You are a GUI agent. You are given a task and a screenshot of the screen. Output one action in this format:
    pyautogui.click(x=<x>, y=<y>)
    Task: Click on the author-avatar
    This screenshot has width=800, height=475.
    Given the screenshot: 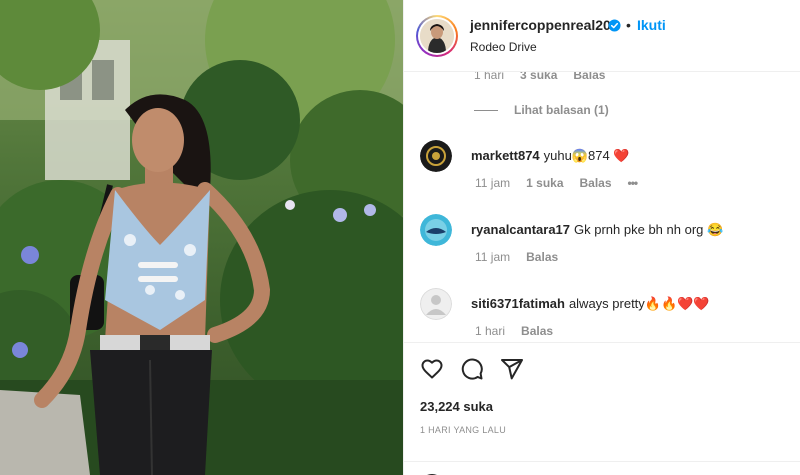 What is the action you would take?
    pyautogui.click(x=437, y=36)
    